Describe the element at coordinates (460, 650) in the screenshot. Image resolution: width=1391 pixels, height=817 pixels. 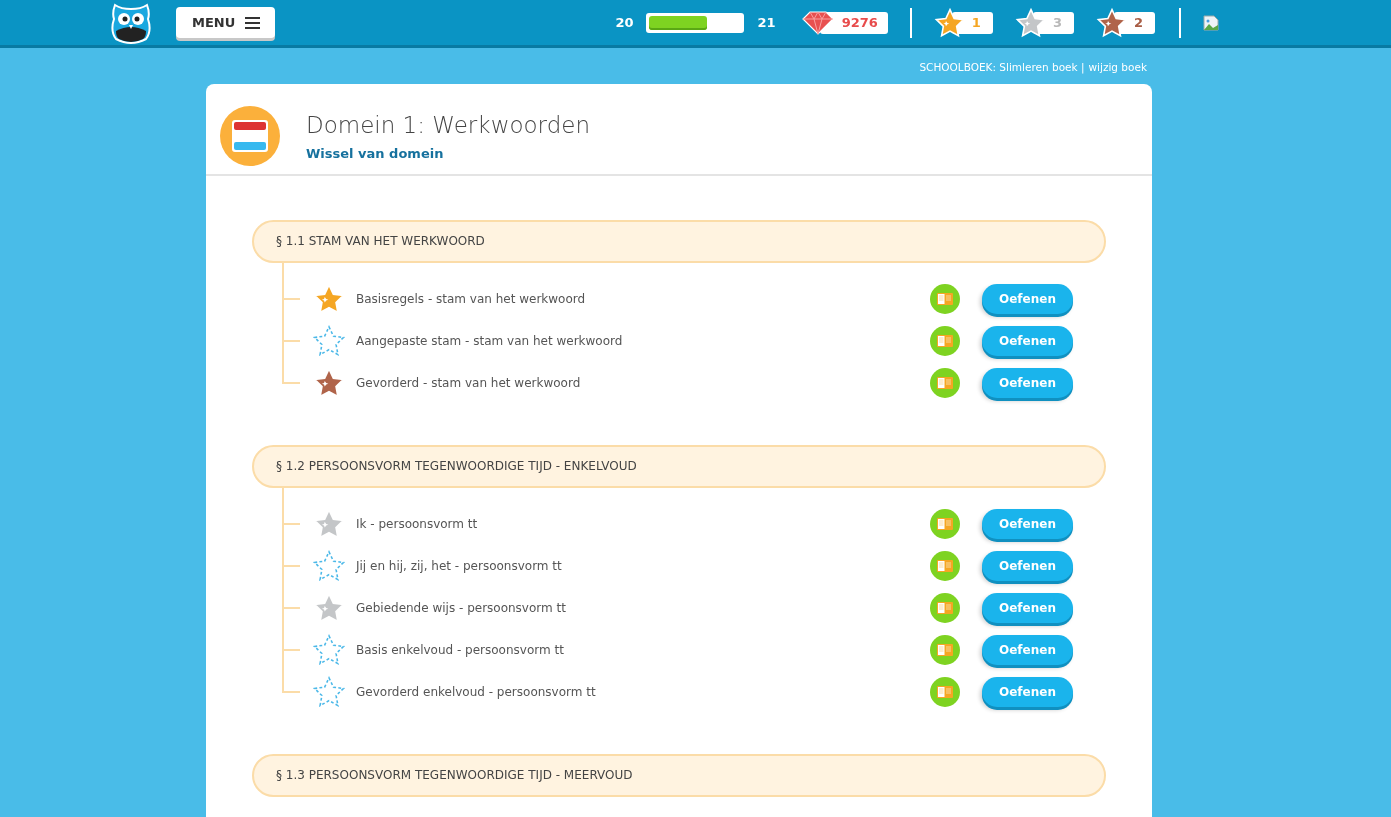
I see `lesson-name: Basis enkelvoud - persoonsvorm tt` at that location.